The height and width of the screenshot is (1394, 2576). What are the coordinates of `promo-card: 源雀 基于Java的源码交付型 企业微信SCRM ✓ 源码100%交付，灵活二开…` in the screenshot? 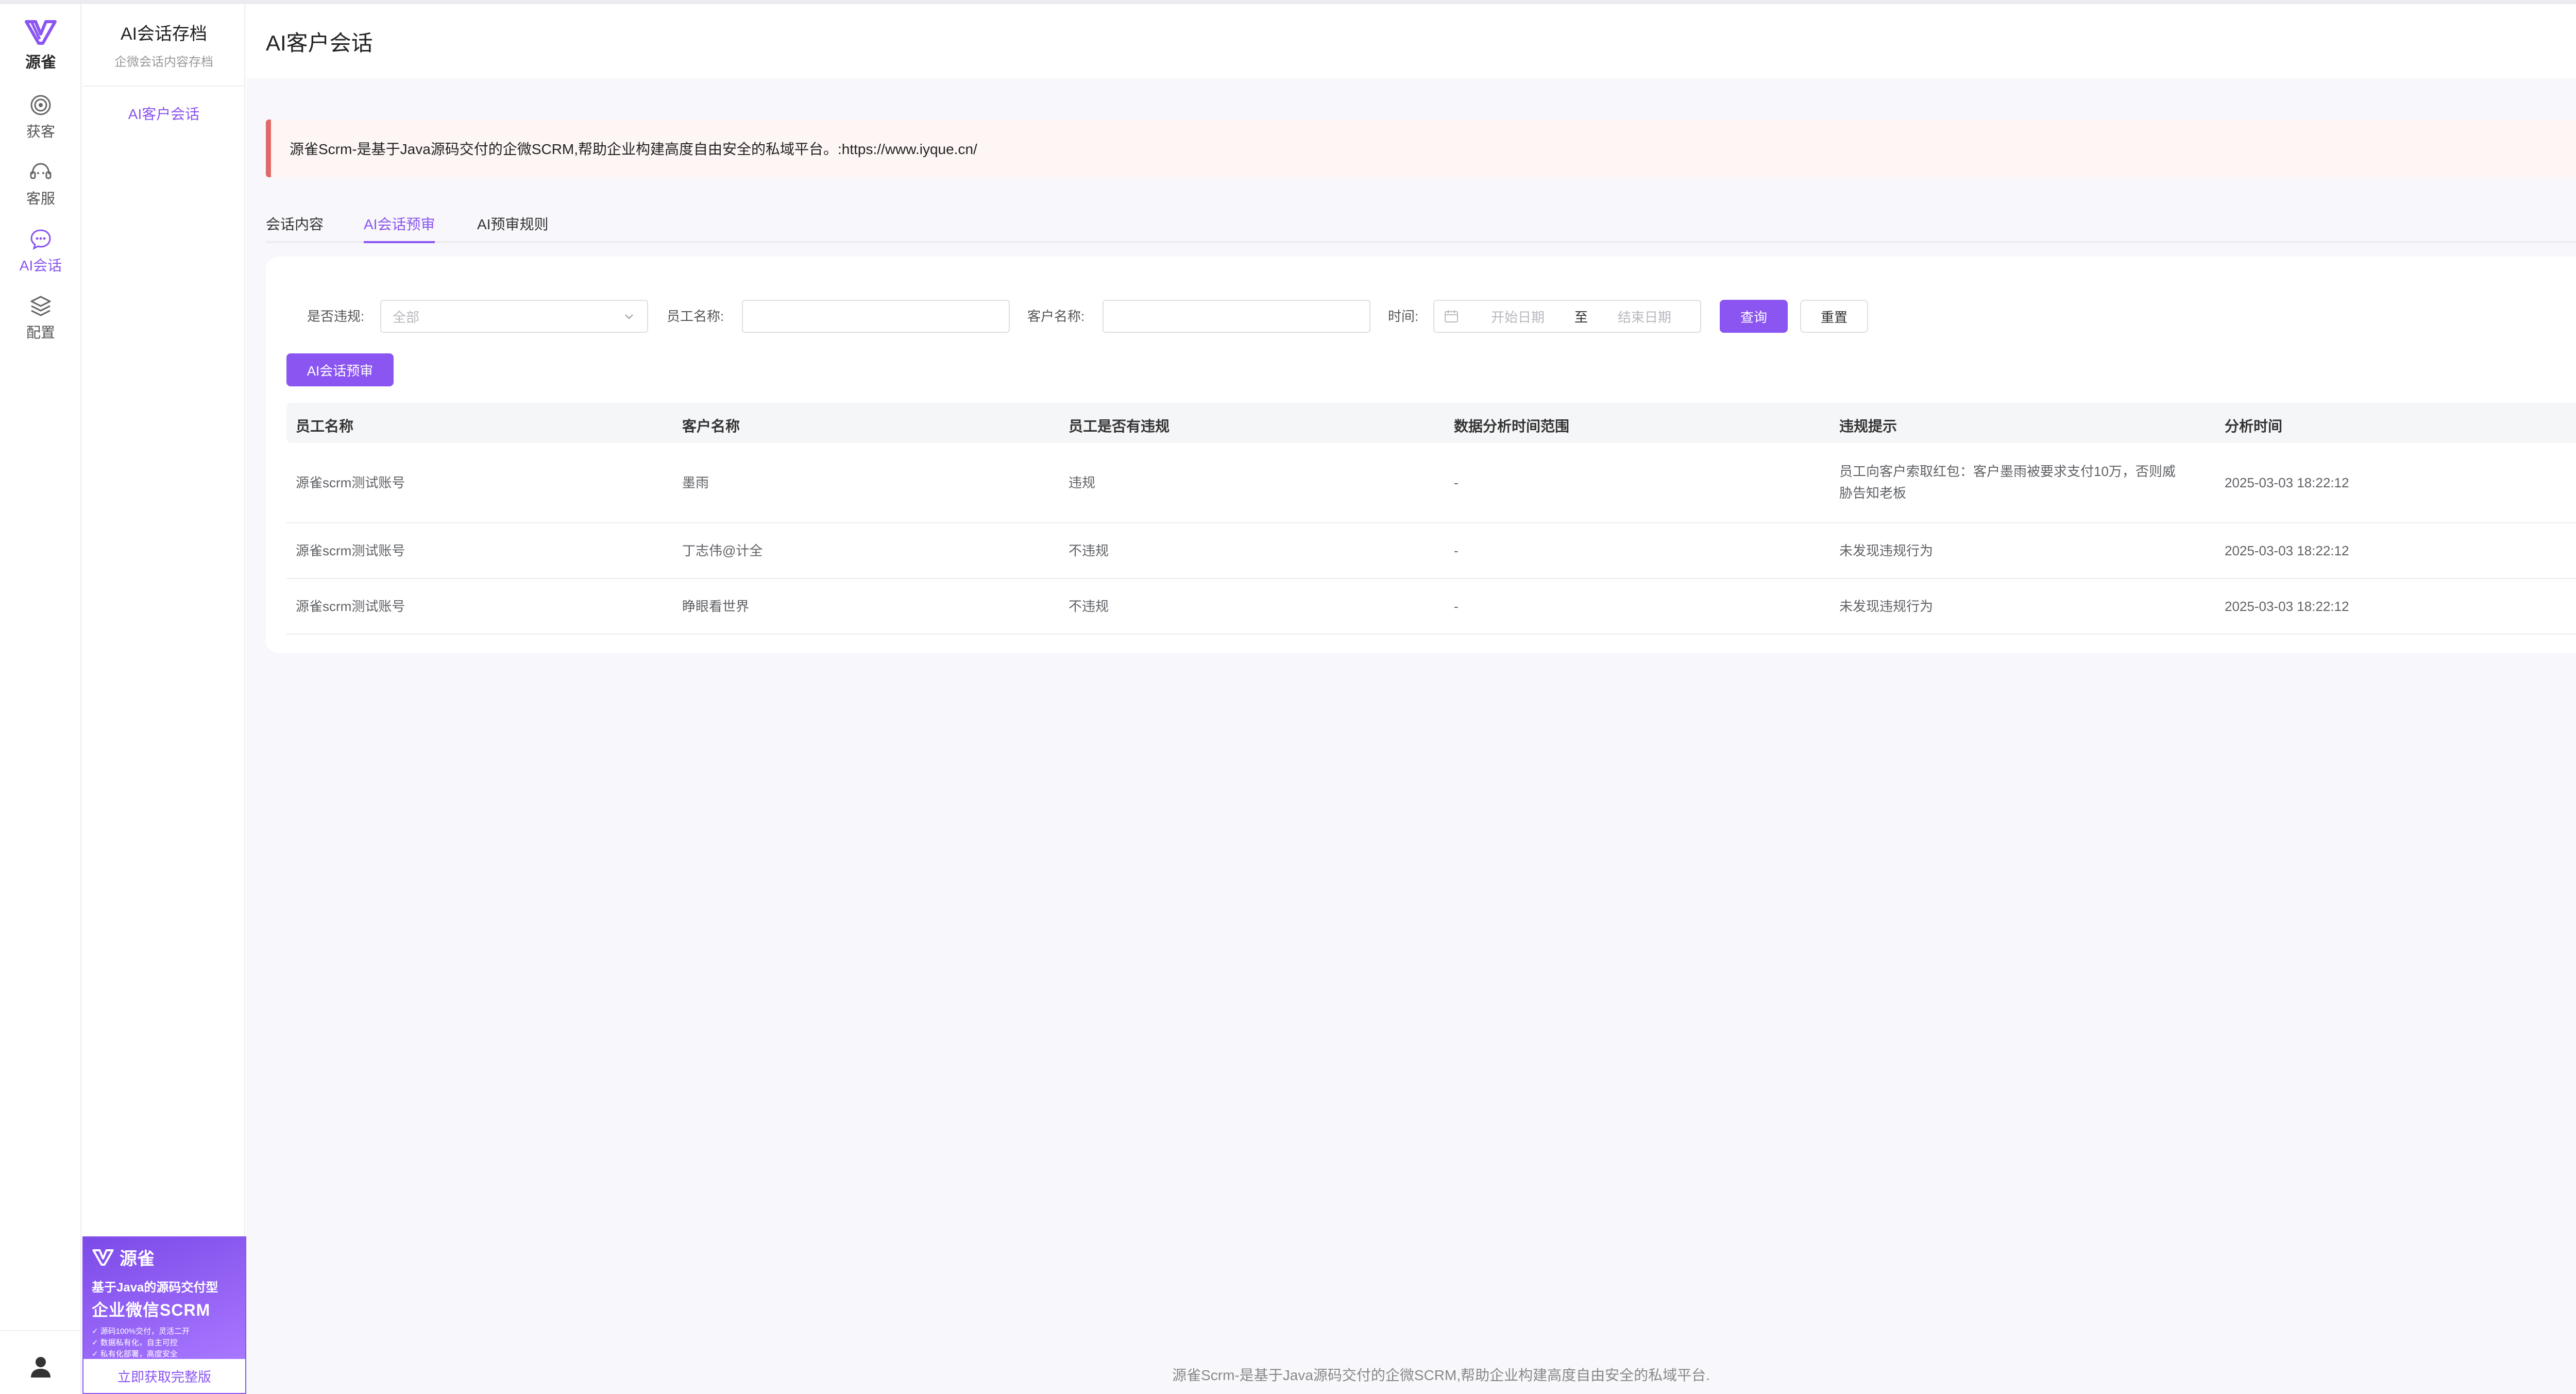 It's located at (164, 1315).